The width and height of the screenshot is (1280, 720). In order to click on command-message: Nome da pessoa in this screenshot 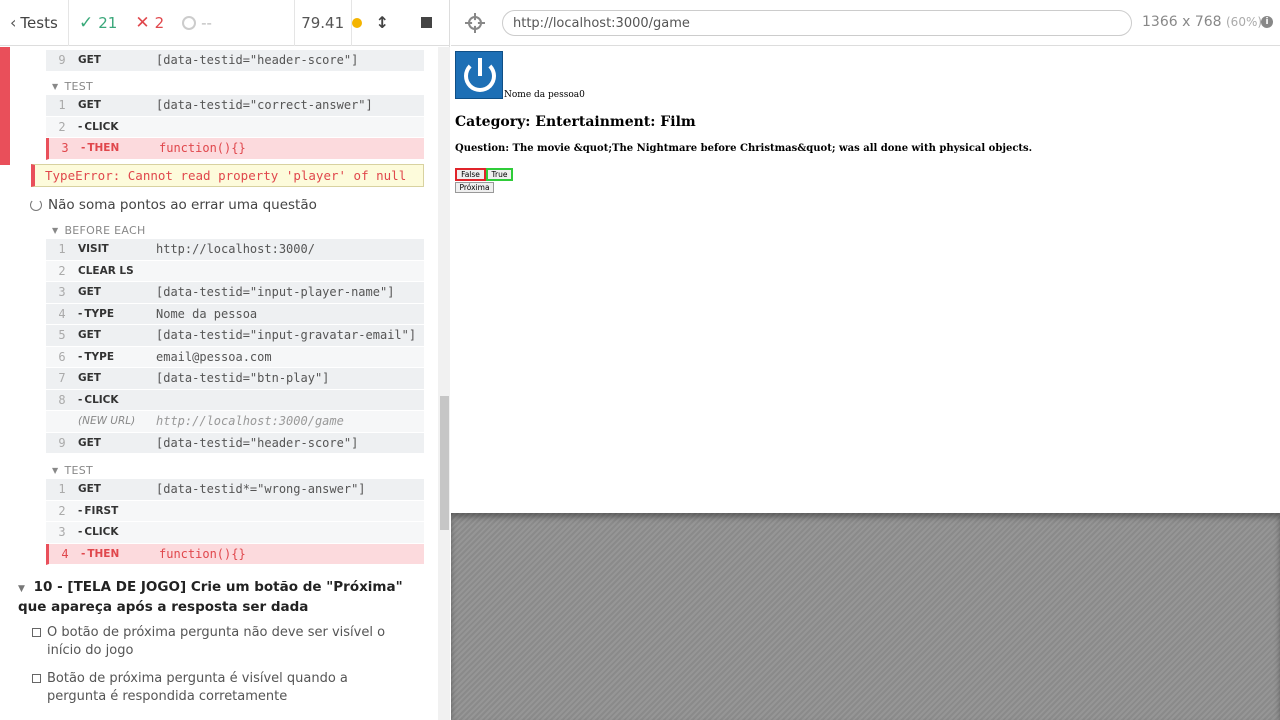, I will do `click(207, 313)`.